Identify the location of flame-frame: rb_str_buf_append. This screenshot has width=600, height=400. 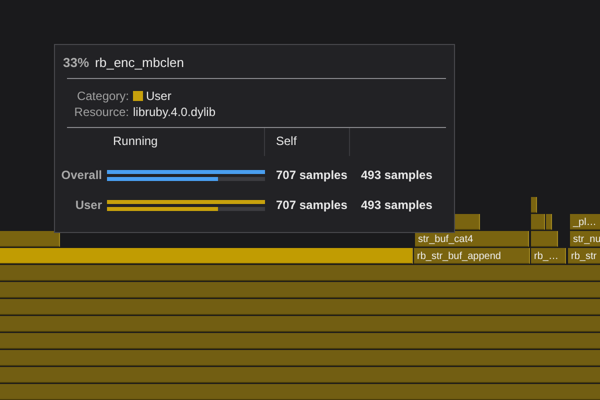
(472, 256).